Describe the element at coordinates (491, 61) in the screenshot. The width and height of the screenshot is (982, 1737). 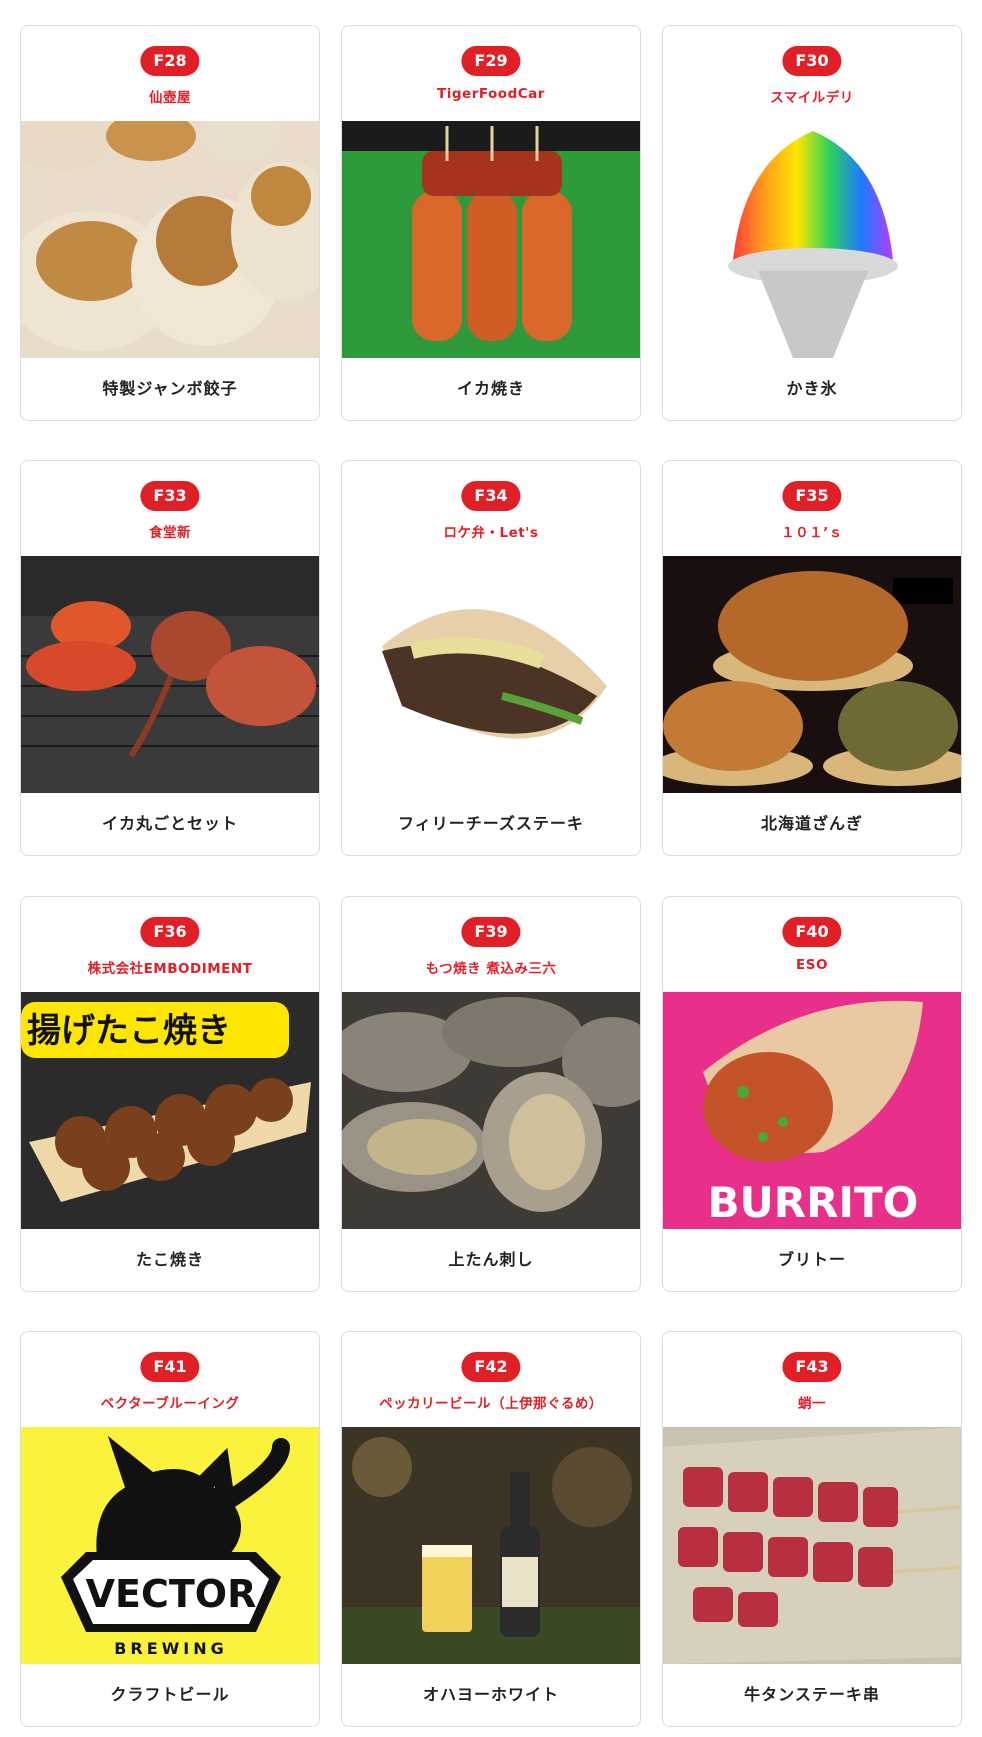
I see `booth-badge: F29` at that location.